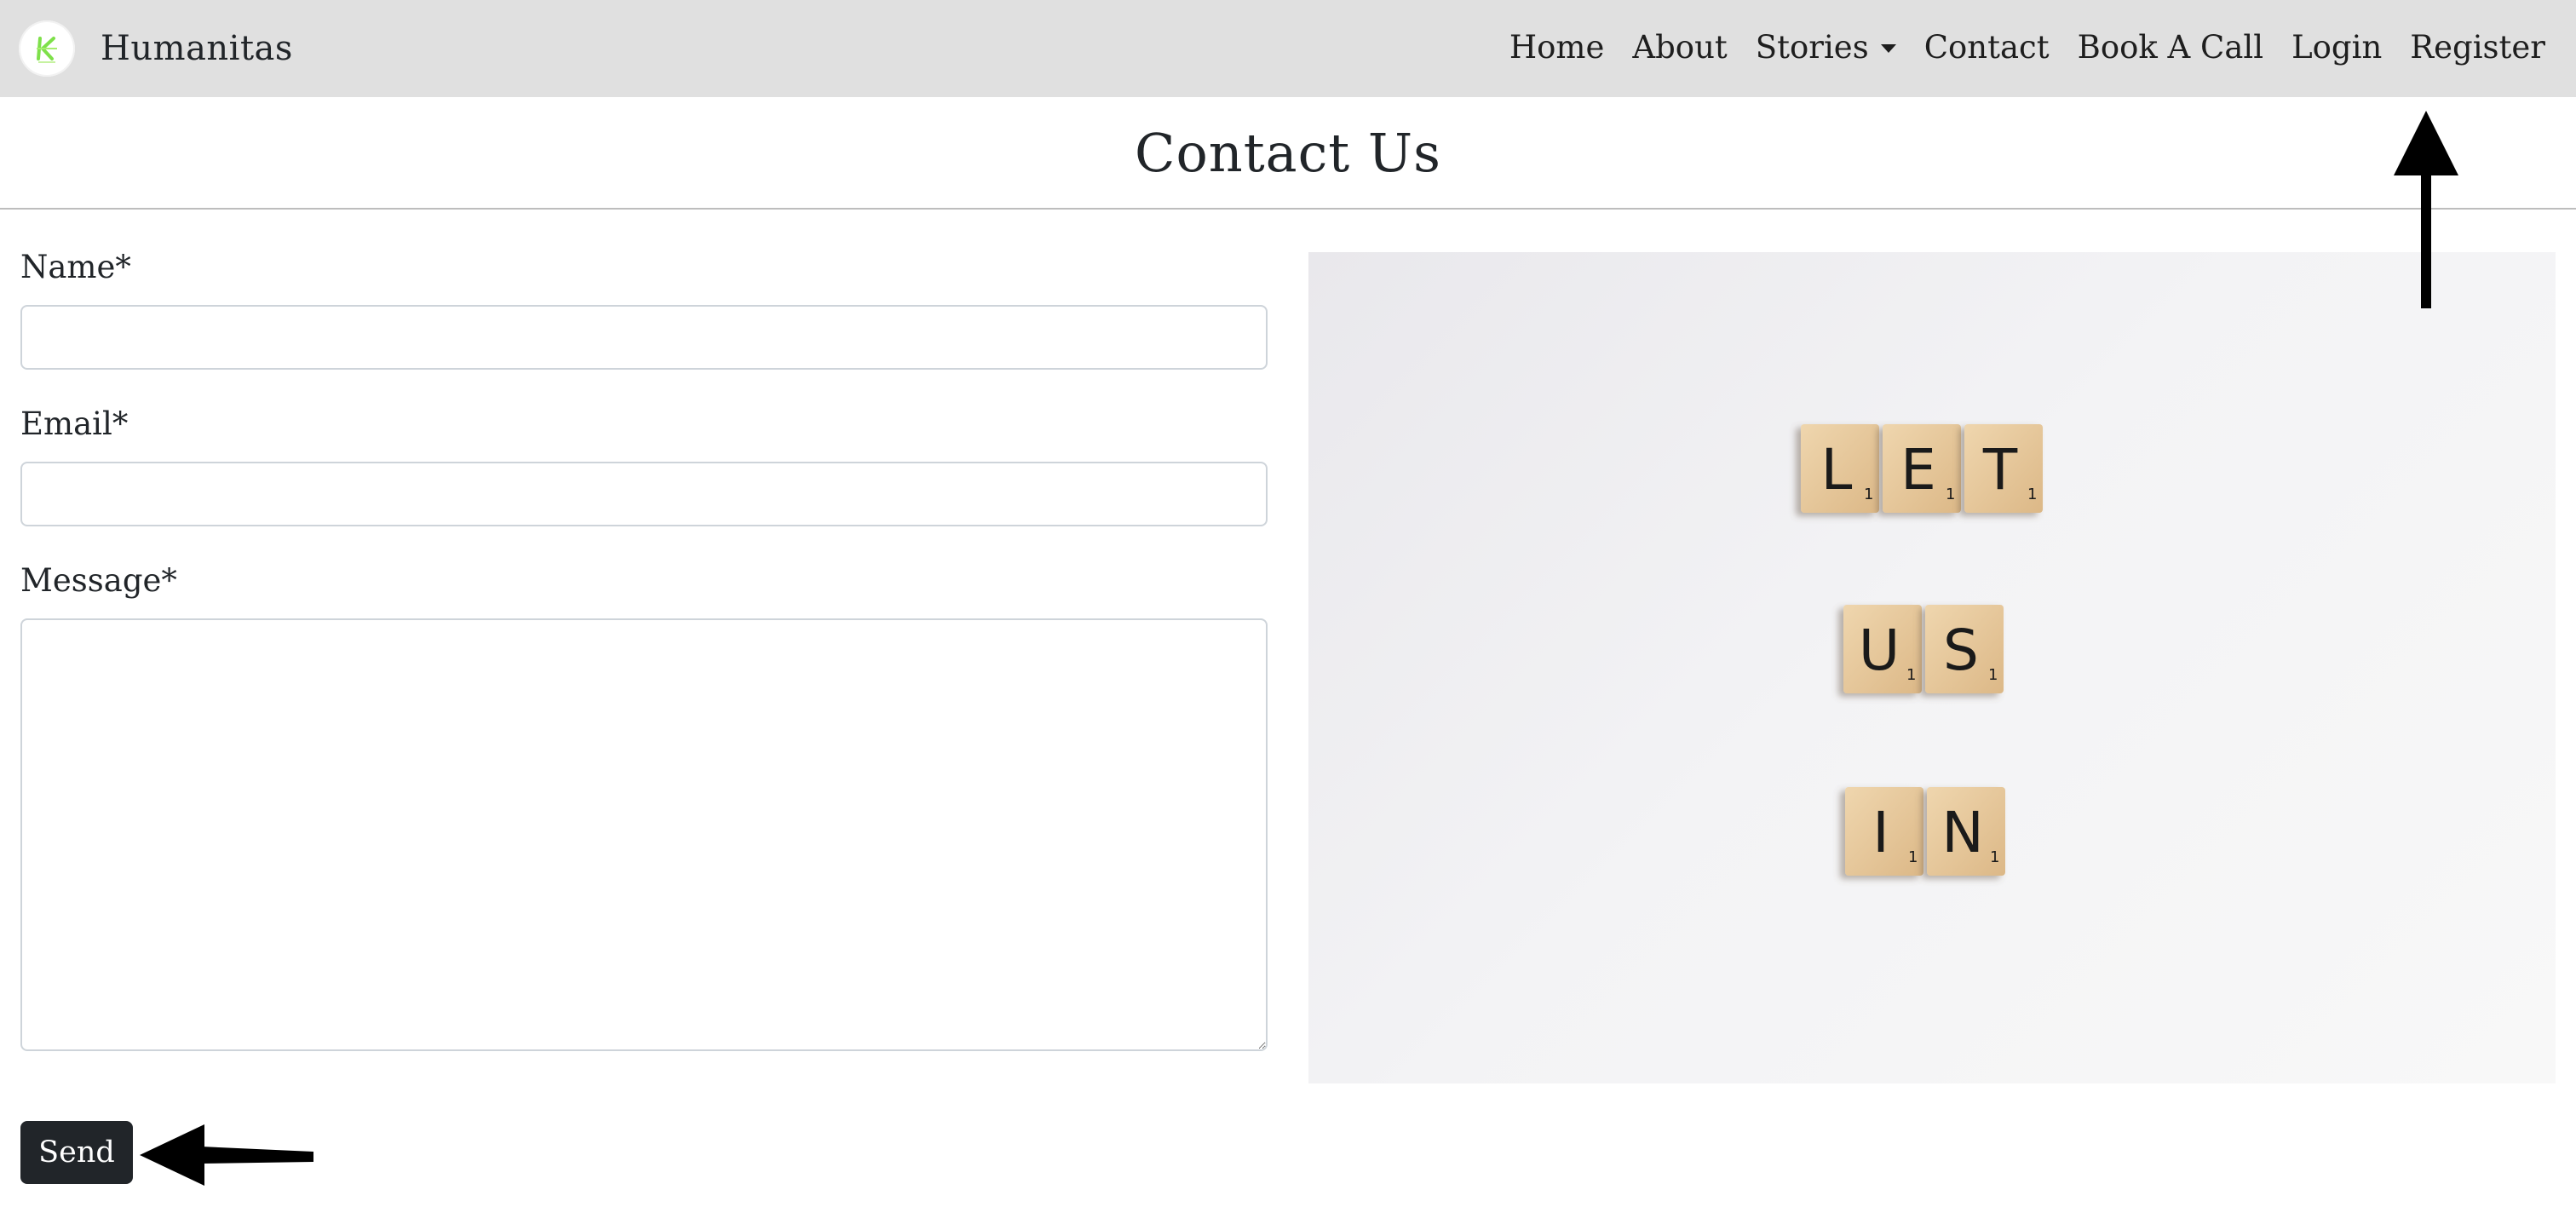 The width and height of the screenshot is (2576, 1230). I want to click on nav-link-stories-dropdown: Stories, so click(1826, 47).